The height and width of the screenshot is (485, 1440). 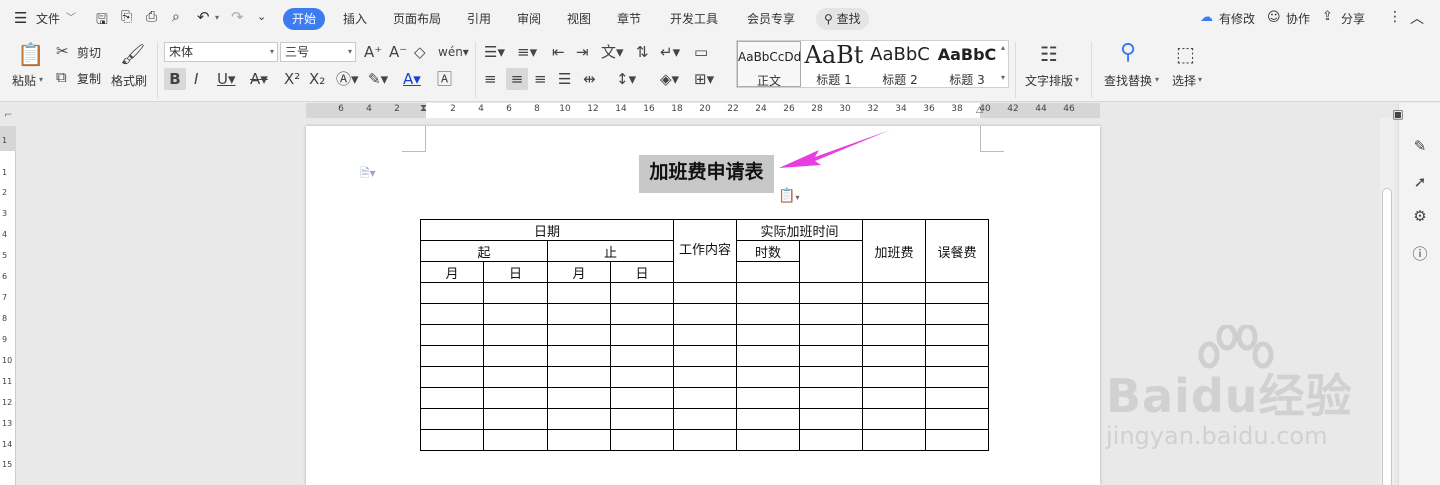 What do you see at coordinates (24, 80) in the screenshot?
I see `paste-button: 粘贴` at bounding box center [24, 80].